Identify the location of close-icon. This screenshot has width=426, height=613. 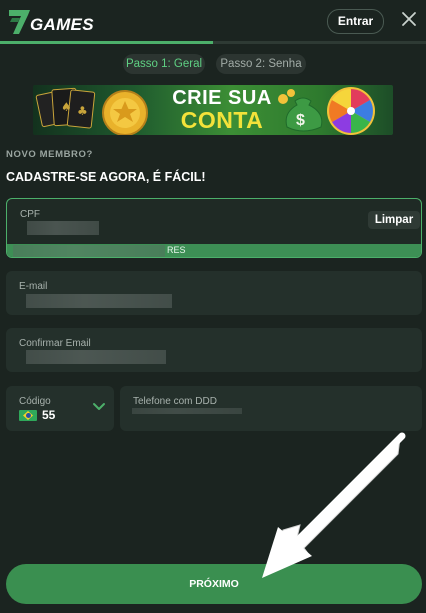
(409, 19).